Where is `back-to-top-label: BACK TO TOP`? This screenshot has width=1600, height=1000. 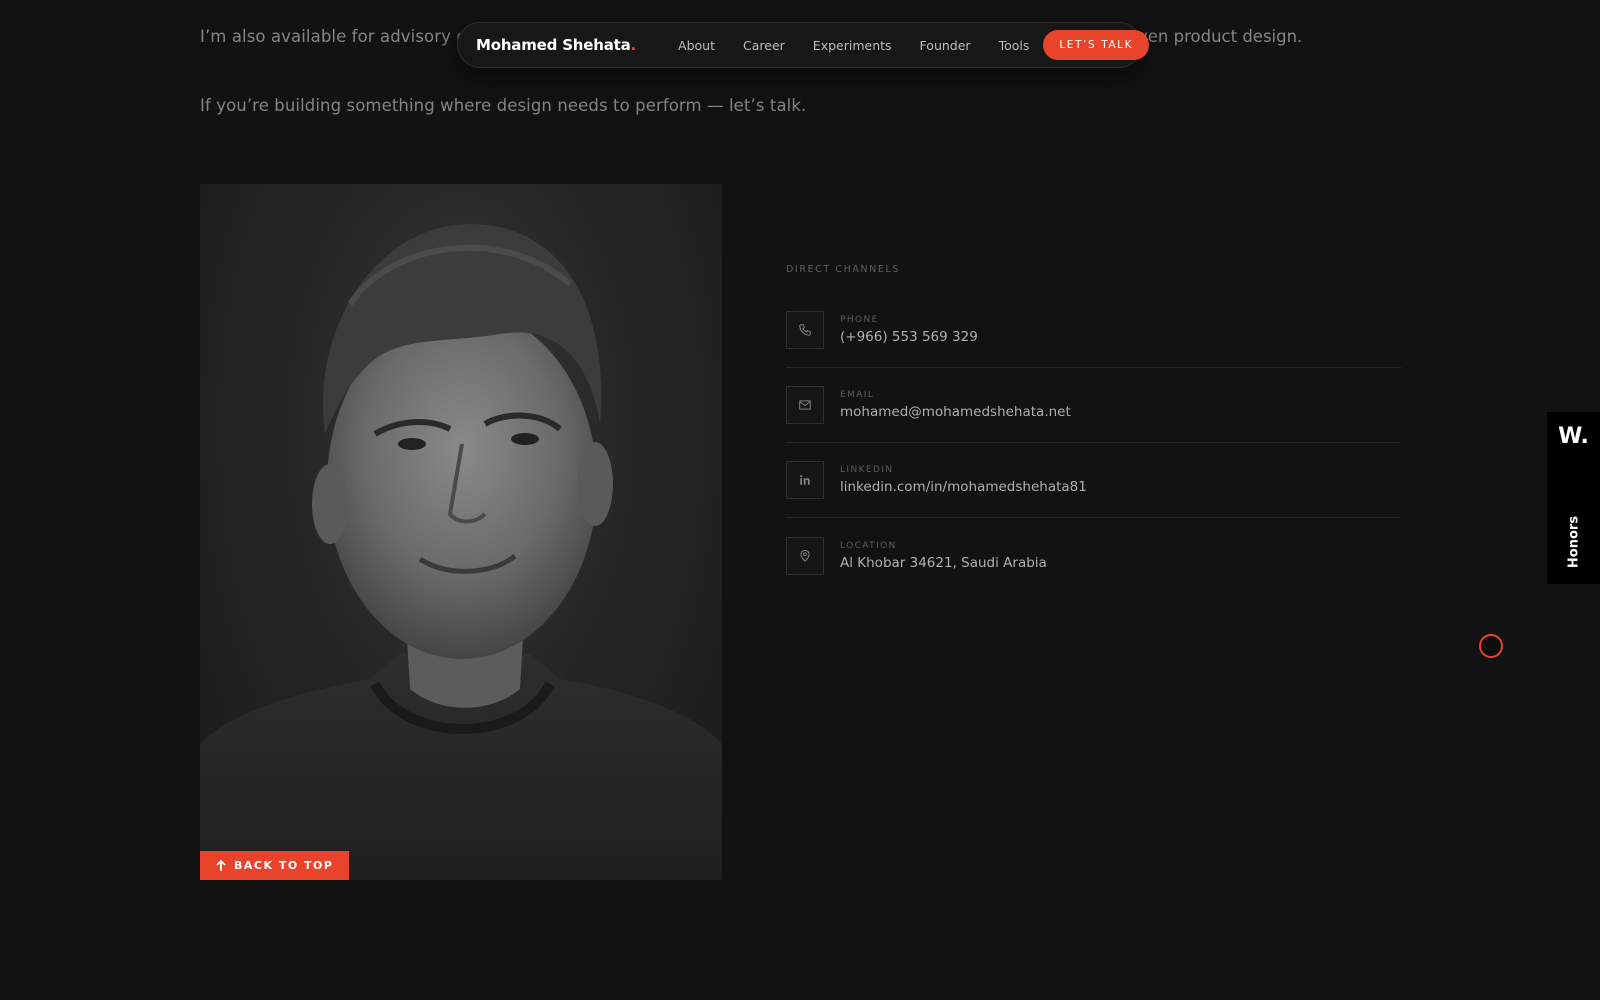
back-to-top-label: BACK TO TOP is located at coordinates (284, 865).